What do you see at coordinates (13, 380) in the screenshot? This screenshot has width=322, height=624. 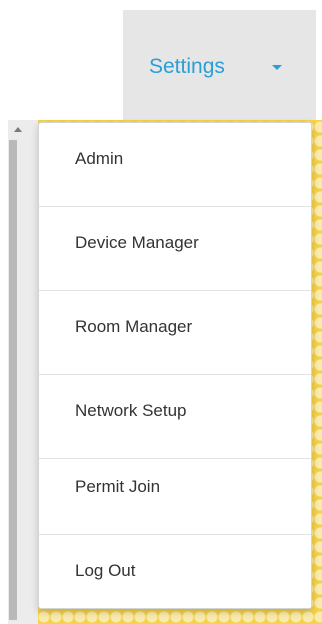 I see `scrollbar-thumb` at bounding box center [13, 380].